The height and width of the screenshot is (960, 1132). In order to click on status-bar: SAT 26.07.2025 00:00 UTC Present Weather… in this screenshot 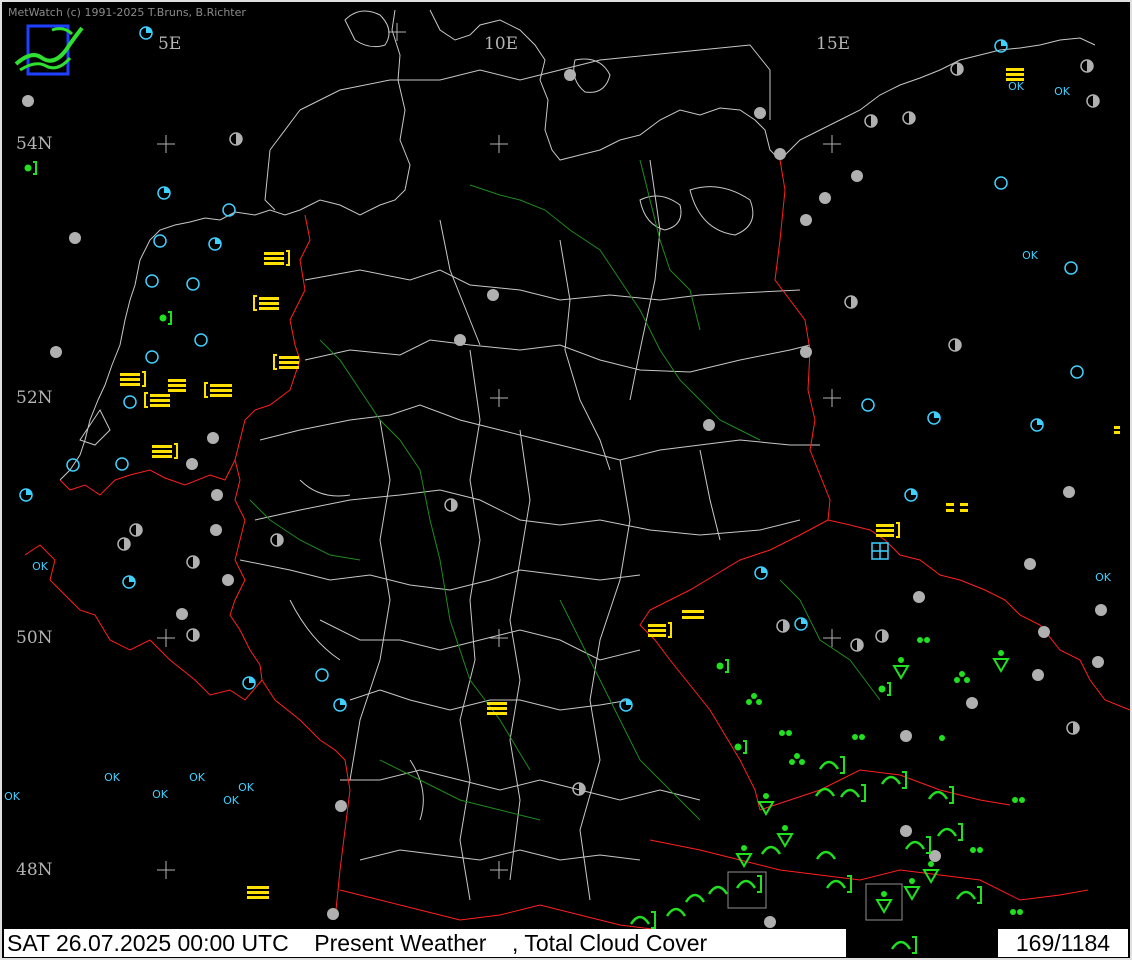, I will do `click(566, 943)`.